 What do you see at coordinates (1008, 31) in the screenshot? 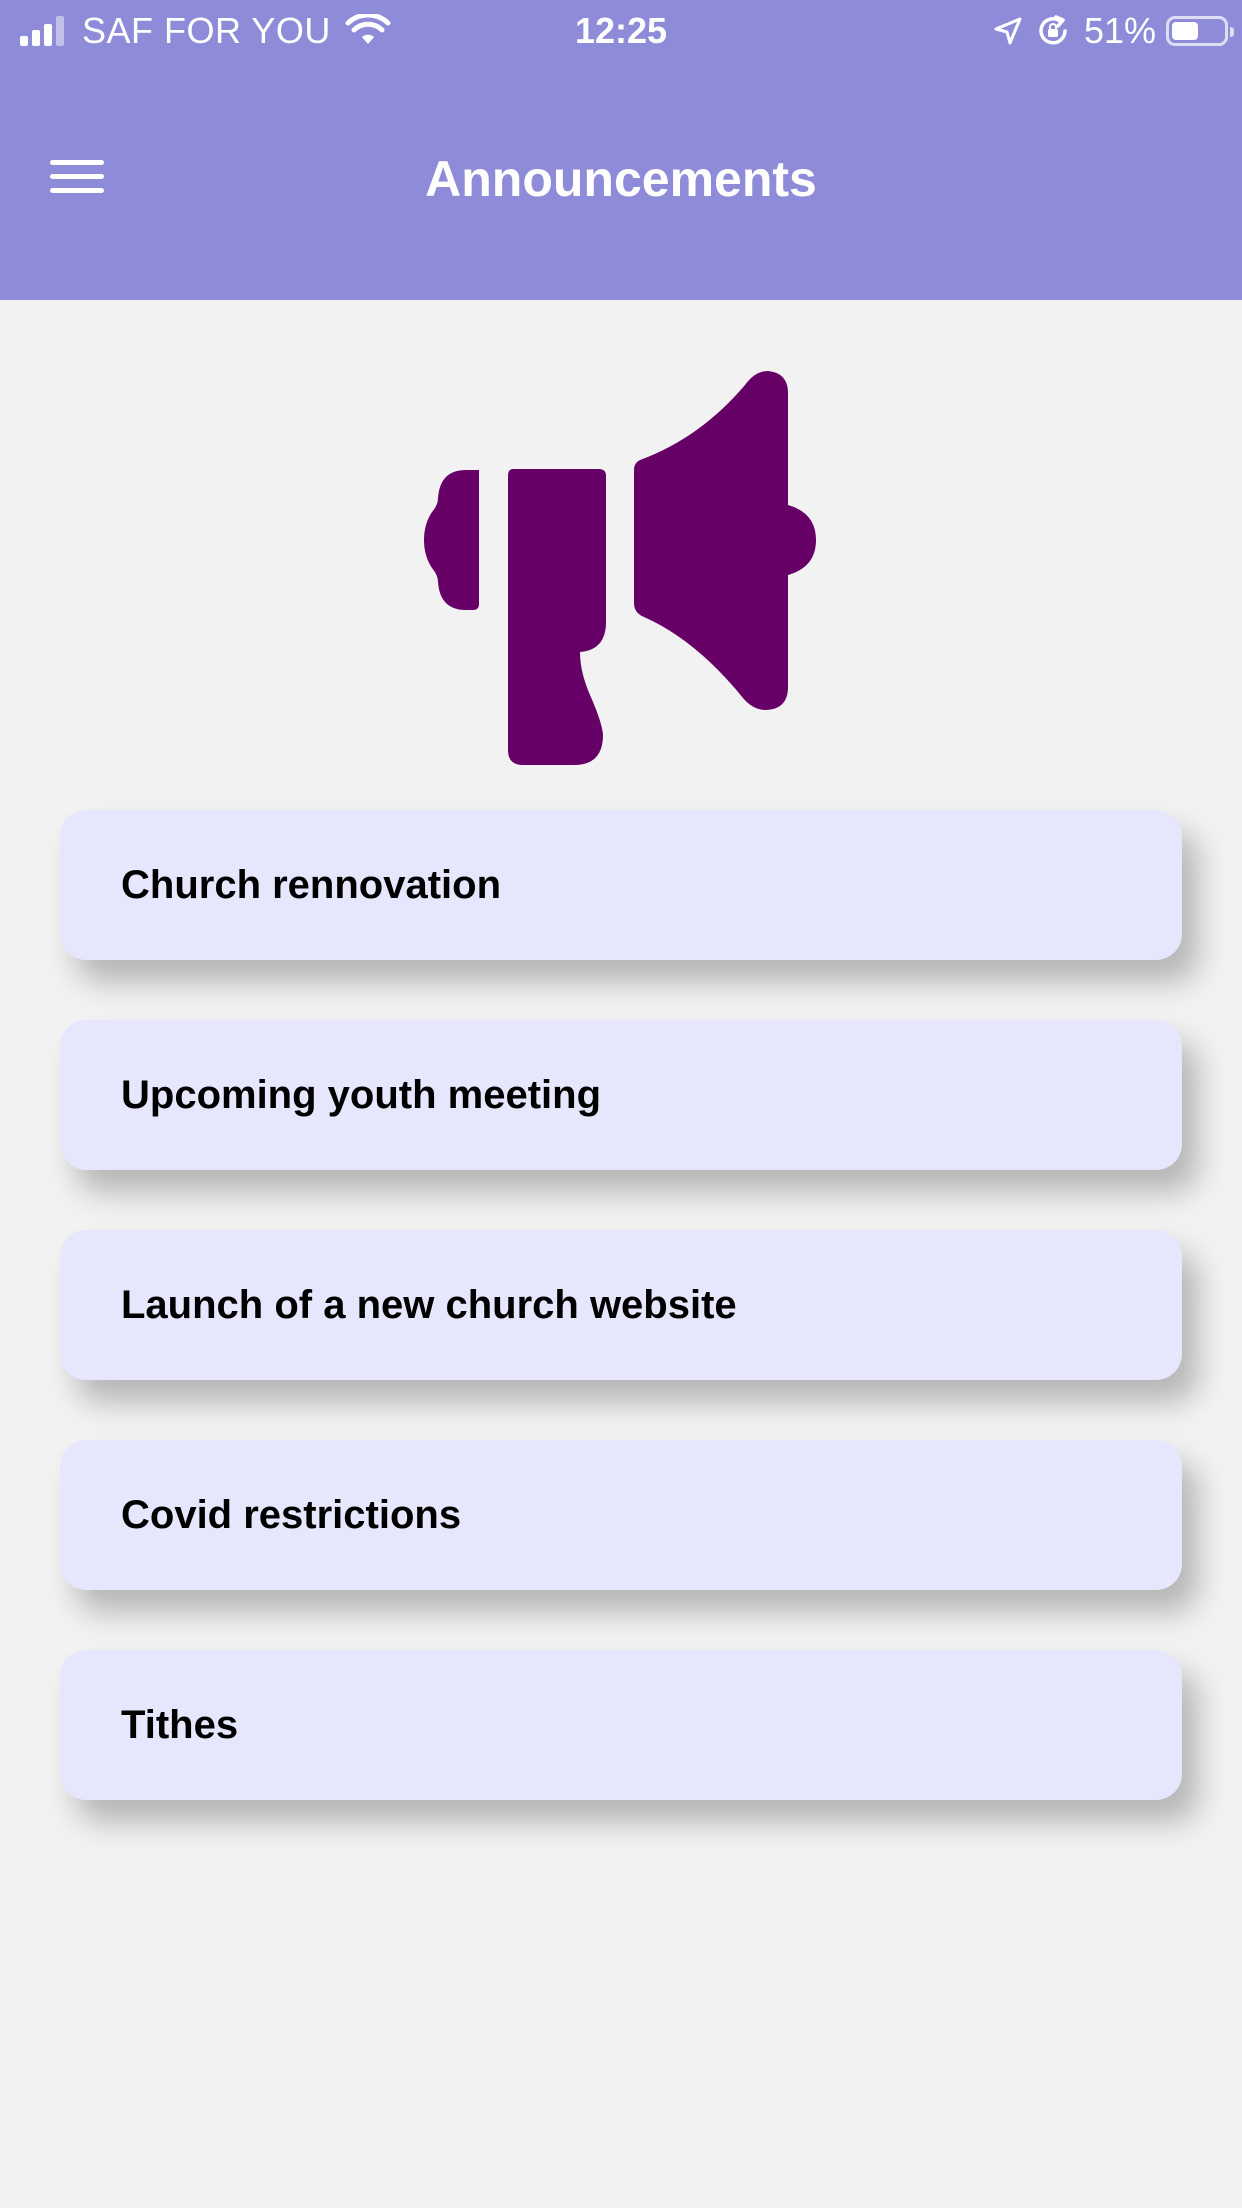
I see `location-arrow-icon` at bounding box center [1008, 31].